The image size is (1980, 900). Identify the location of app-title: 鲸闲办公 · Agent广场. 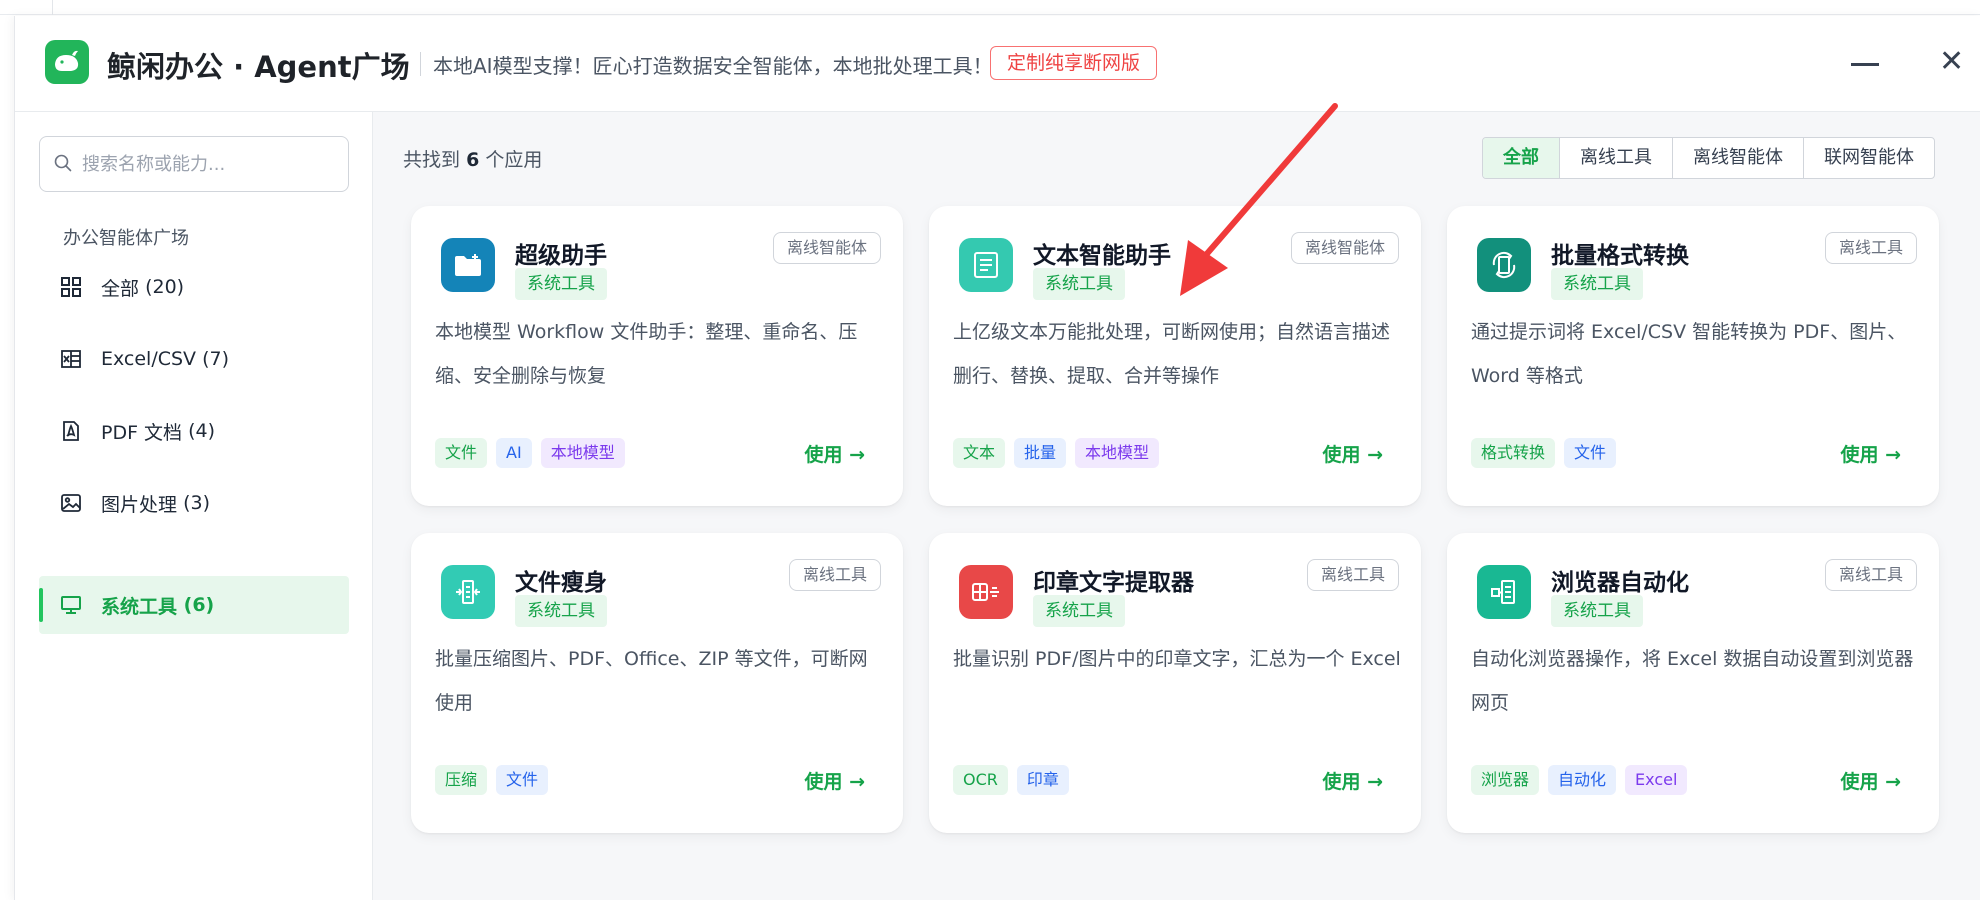
(258, 67).